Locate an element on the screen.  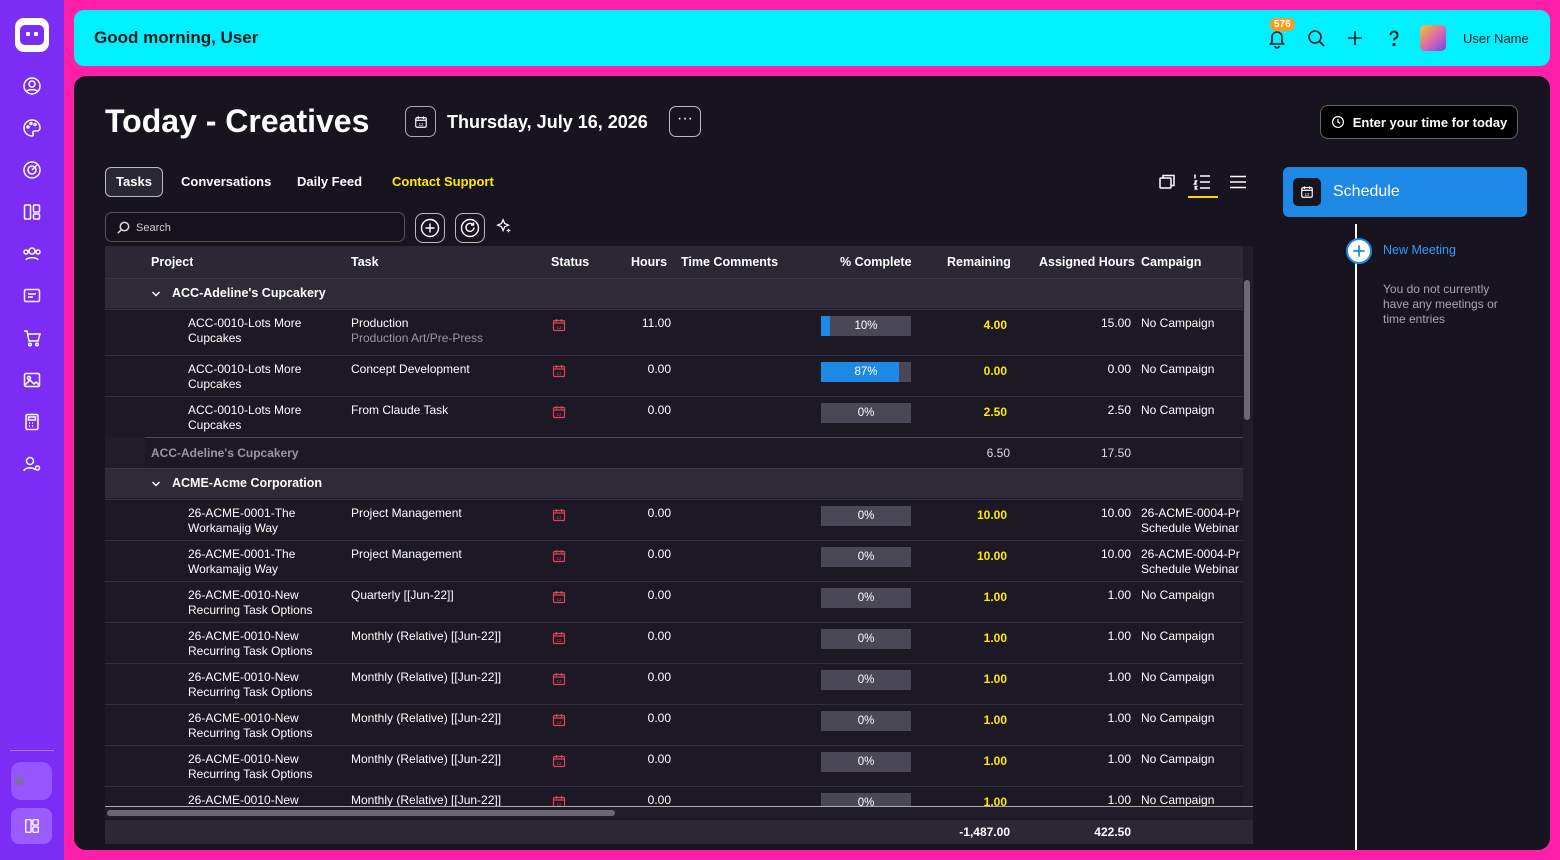
app-logo is located at coordinates (32, 35).